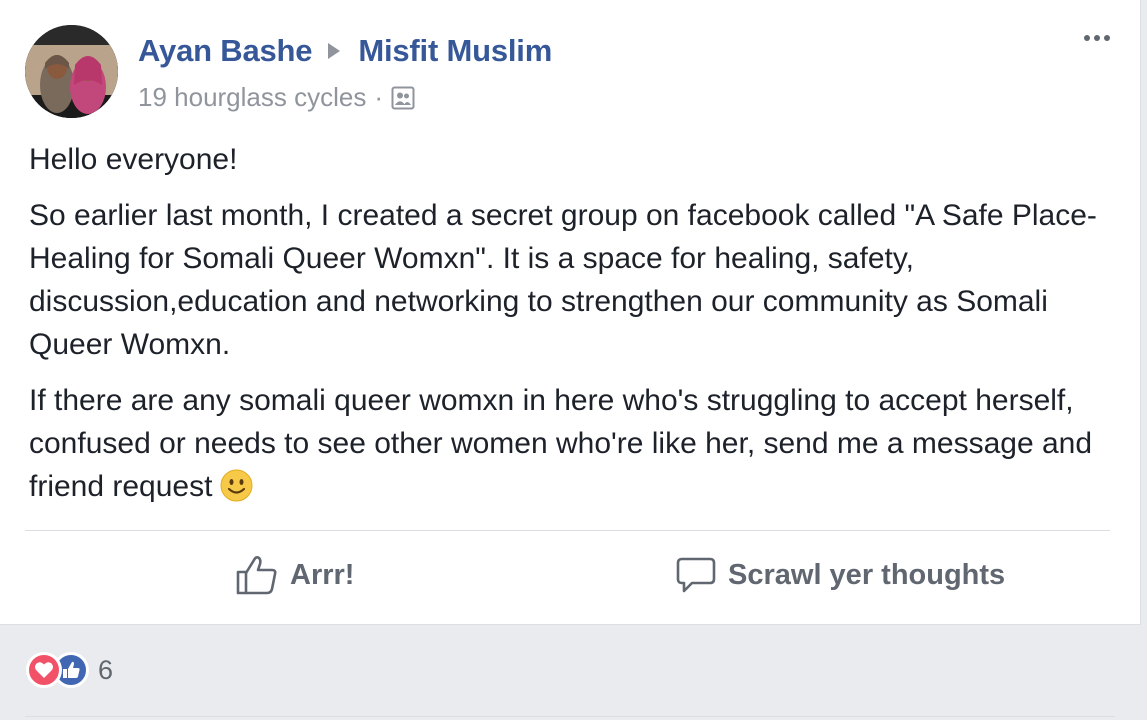 The width and height of the screenshot is (1147, 720). I want to click on comment-bubble-icon, so click(696, 575).